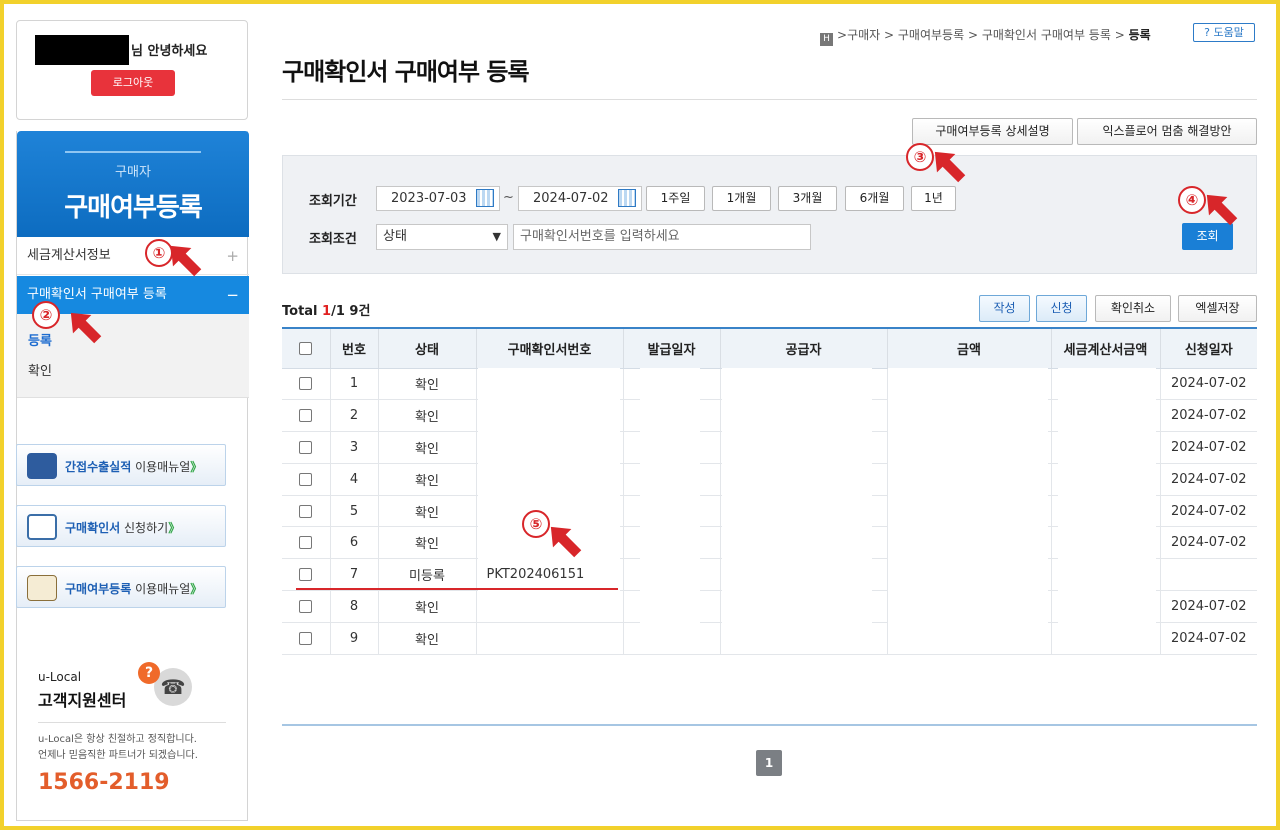 The height and width of the screenshot is (830, 1280). I want to click on support-desc-line: 언제나 믿음직한 파트너가 되겠습니다., so click(118, 755).